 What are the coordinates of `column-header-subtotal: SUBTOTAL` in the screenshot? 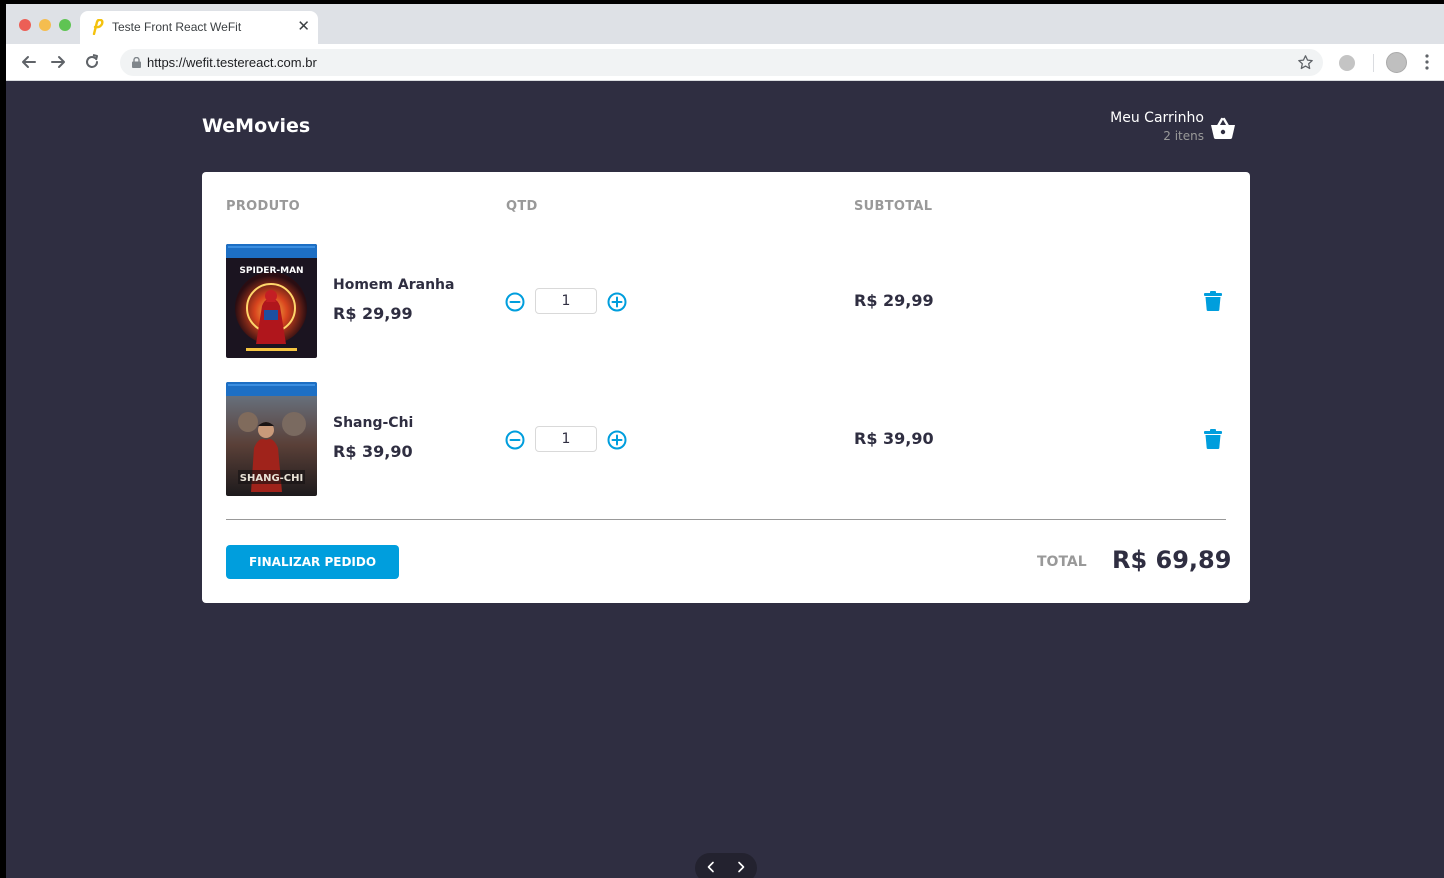 It's located at (893, 206).